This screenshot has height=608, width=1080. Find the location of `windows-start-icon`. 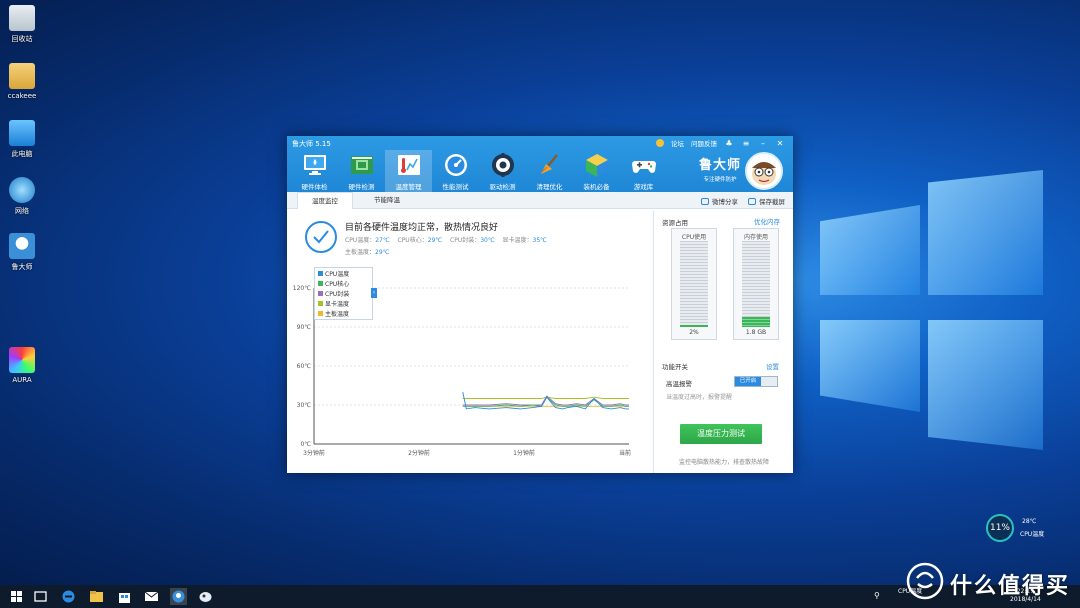

windows-start-icon is located at coordinates (16, 596).